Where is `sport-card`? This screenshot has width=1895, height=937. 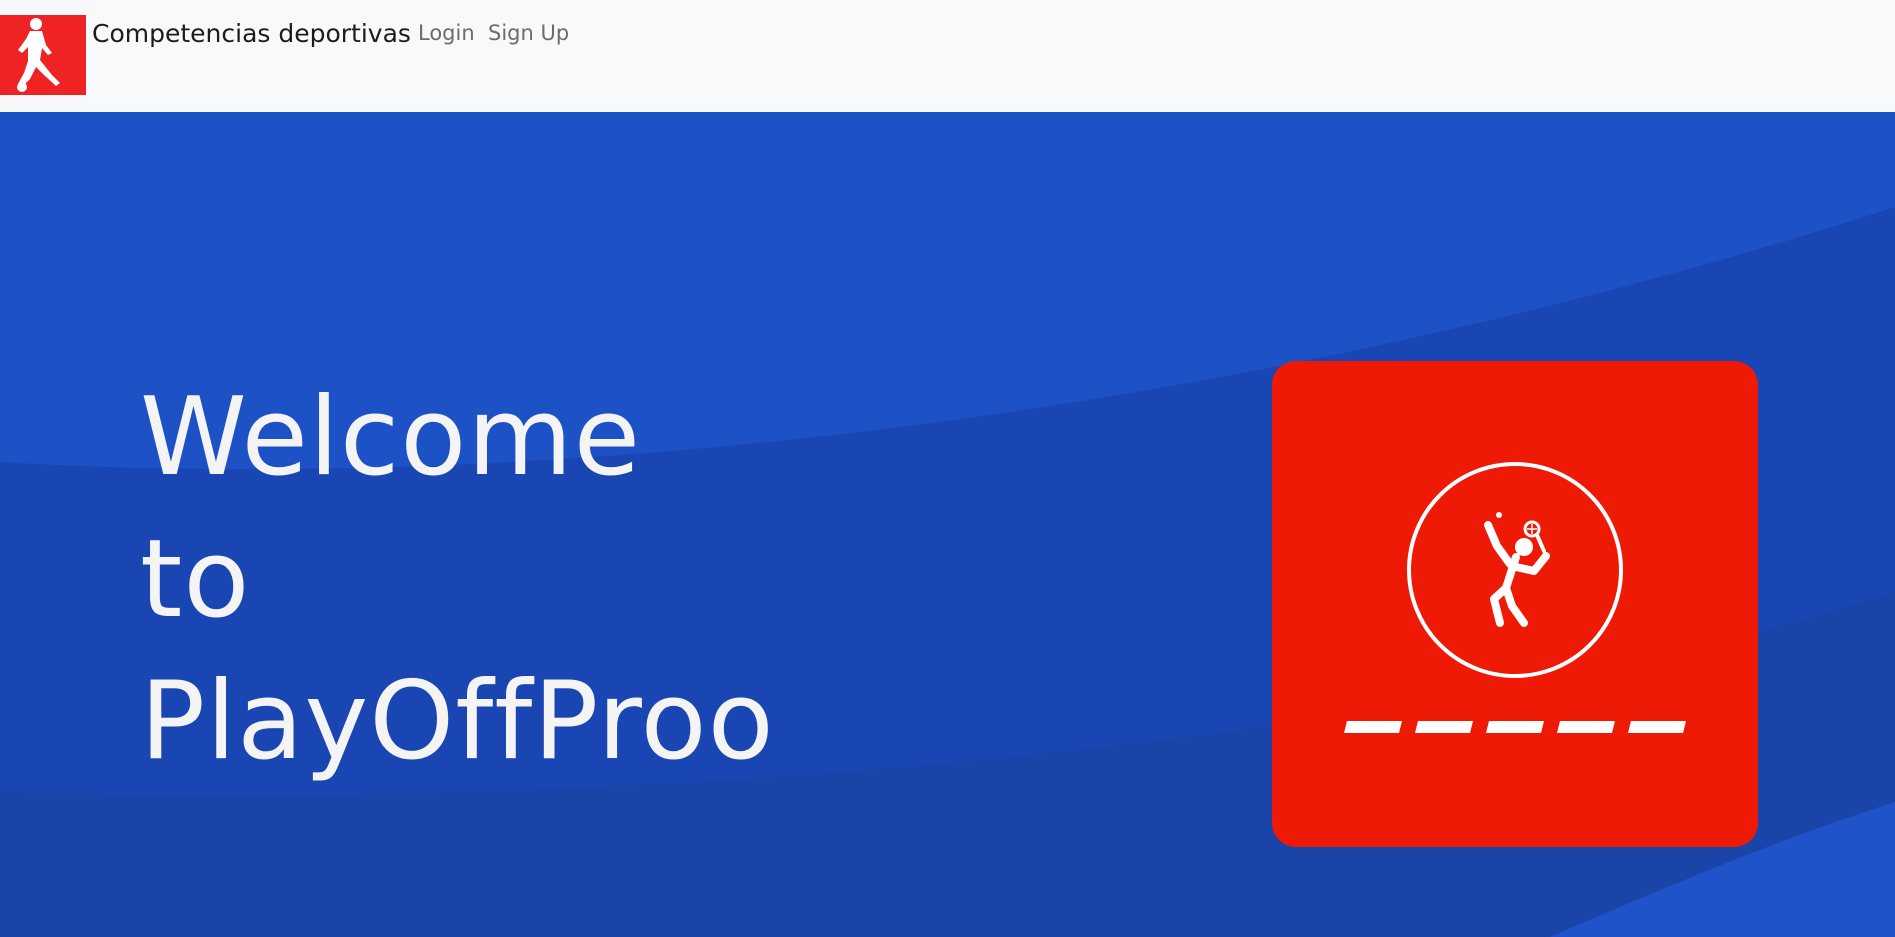
sport-card is located at coordinates (1515, 604).